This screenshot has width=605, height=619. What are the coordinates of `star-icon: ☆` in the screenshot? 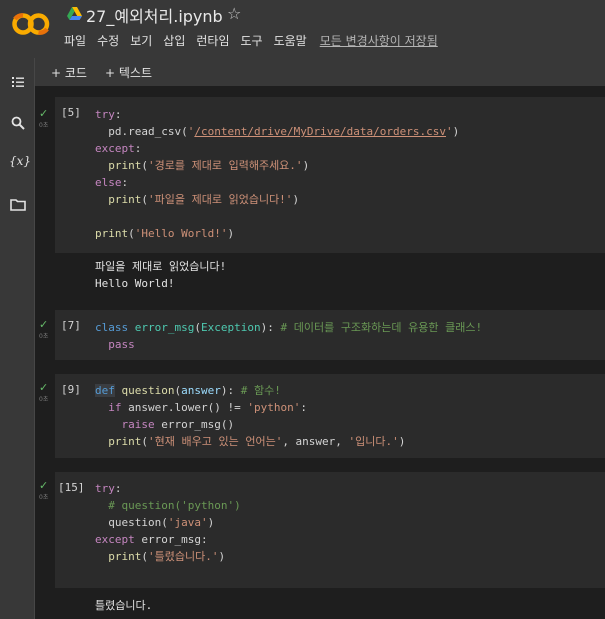 It's located at (234, 13).